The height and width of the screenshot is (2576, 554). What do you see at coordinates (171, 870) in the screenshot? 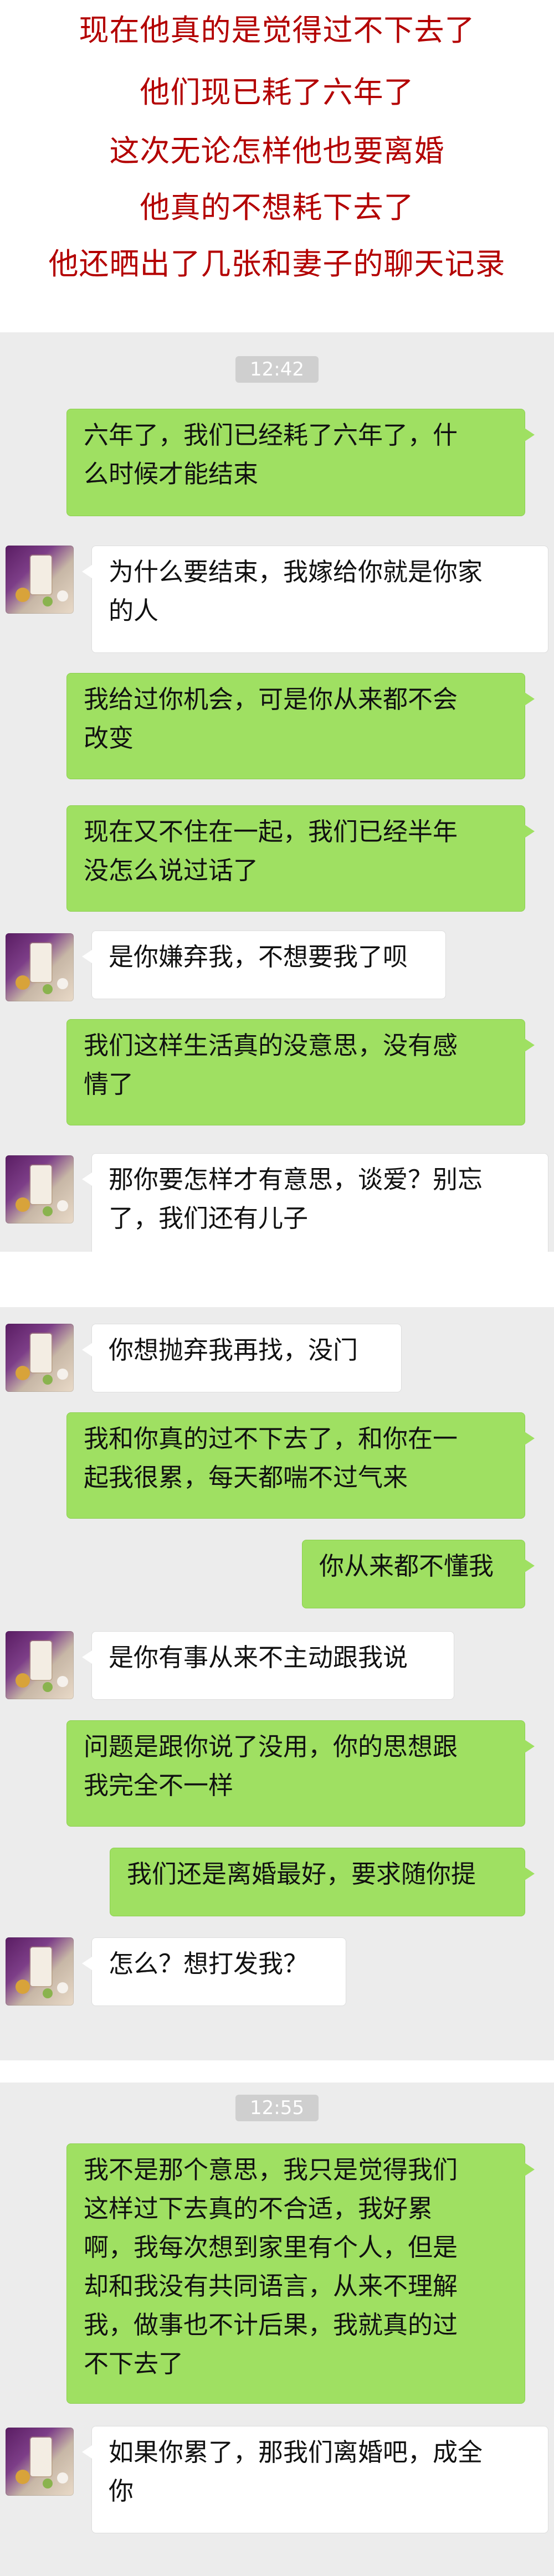
I see `message-line: 没怎么说过话了` at bounding box center [171, 870].